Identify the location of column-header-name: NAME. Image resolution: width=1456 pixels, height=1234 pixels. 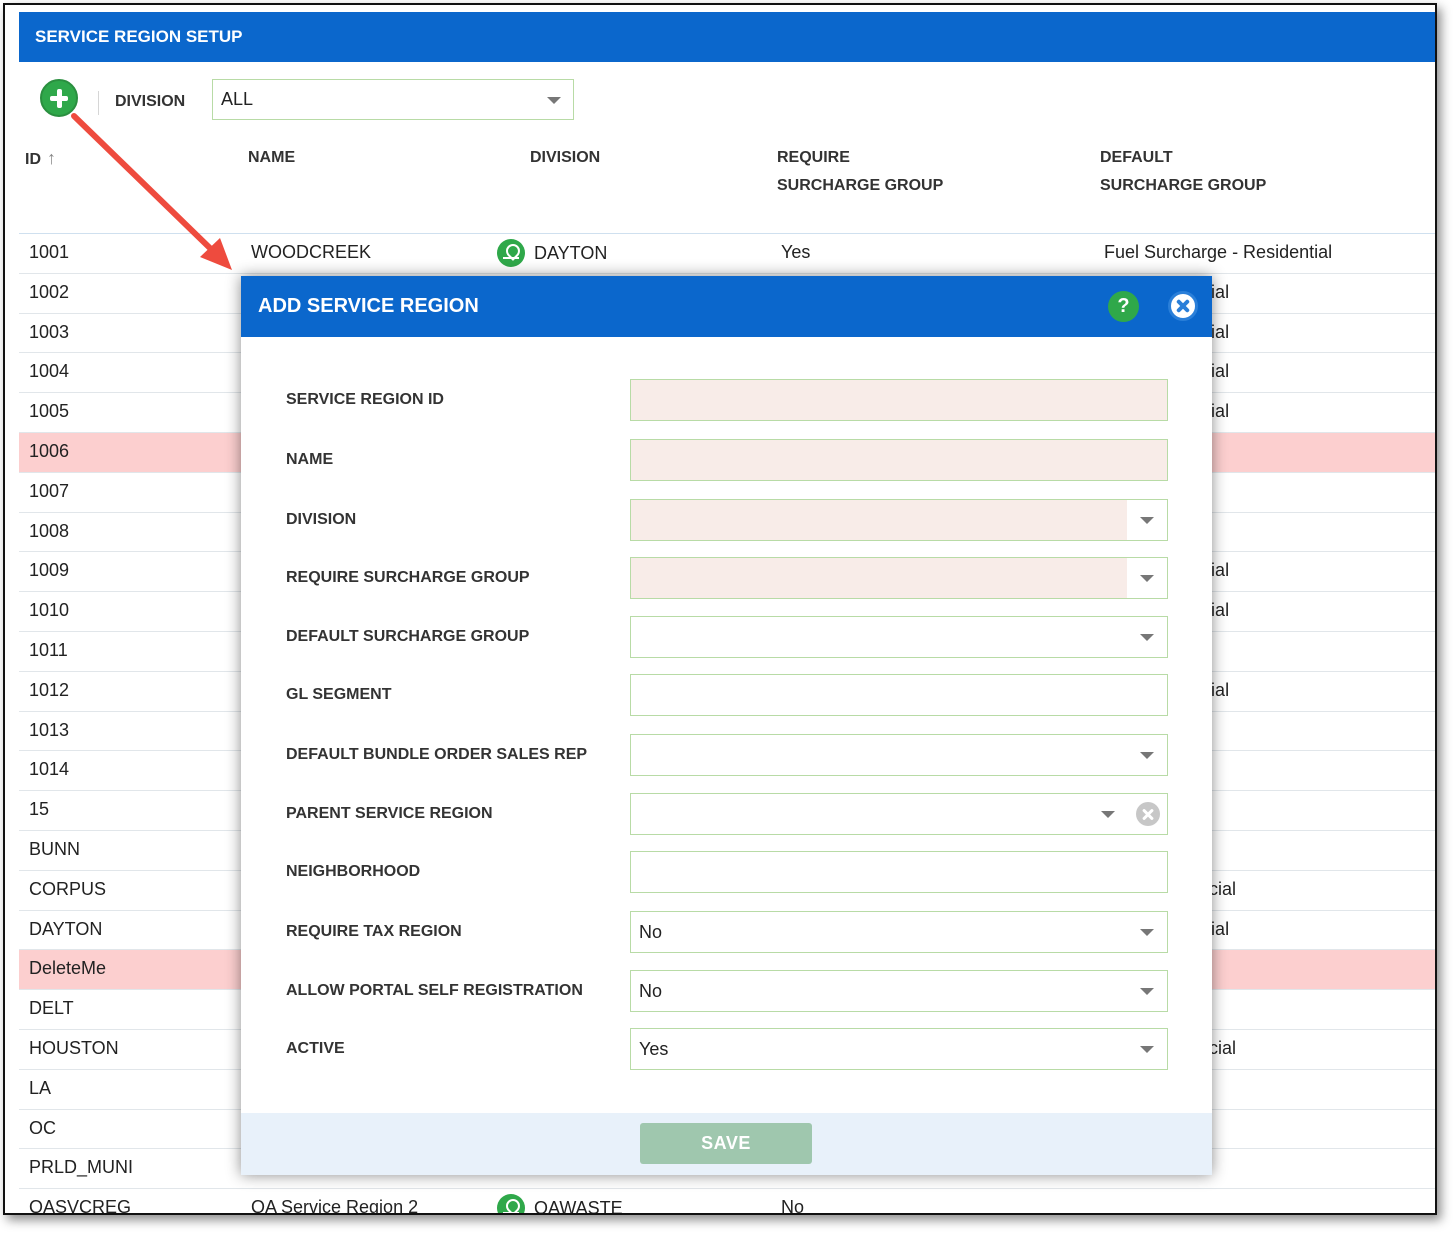
(271, 158).